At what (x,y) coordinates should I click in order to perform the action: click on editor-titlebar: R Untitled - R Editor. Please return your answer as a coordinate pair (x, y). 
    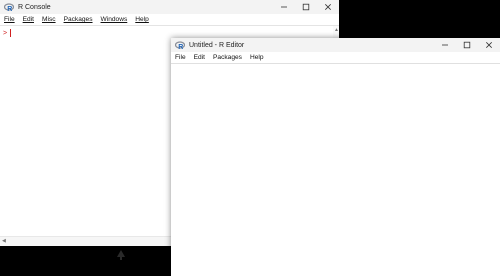
    Looking at the image, I should click on (335, 45).